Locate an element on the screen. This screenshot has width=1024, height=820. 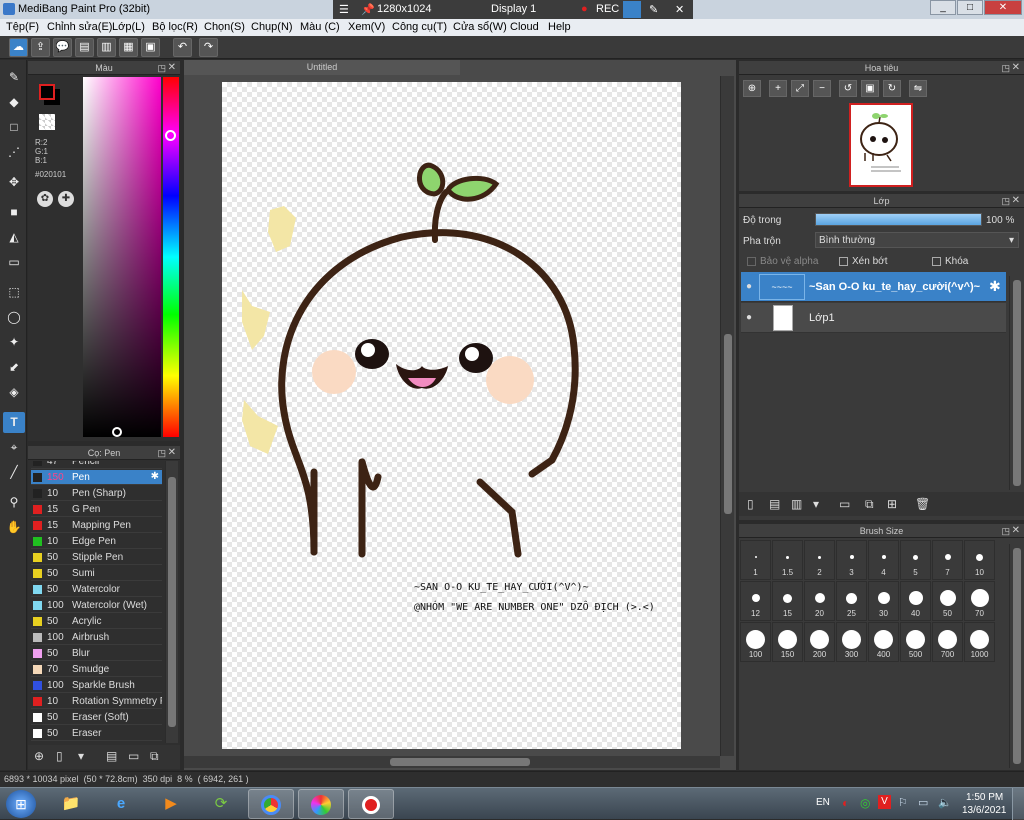
brush-size-scrollbar is located at coordinates (1016, 656).